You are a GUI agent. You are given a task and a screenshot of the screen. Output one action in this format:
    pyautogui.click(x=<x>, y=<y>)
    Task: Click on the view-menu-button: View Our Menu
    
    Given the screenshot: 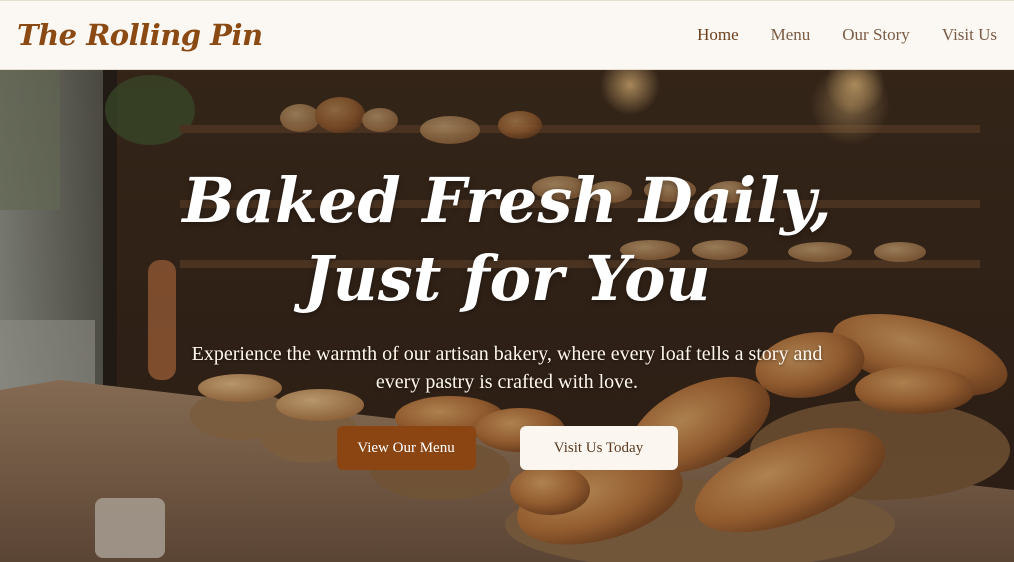 What is the action you would take?
    pyautogui.click(x=406, y=448)
    